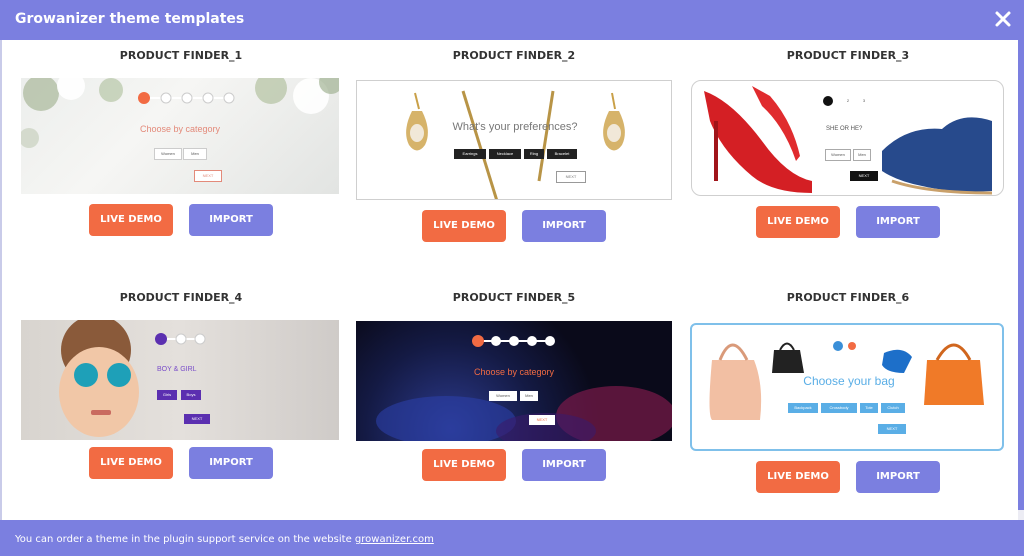  Describe the element at coordinates (534, 154) in the screenshot. I see `preview-option: Ring` at that location.